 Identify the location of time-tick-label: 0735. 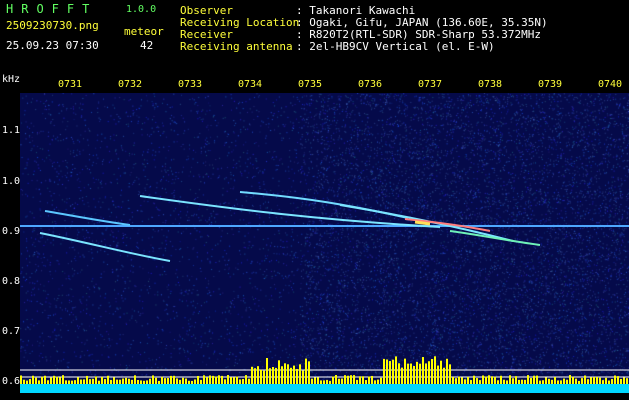
(310, 84).